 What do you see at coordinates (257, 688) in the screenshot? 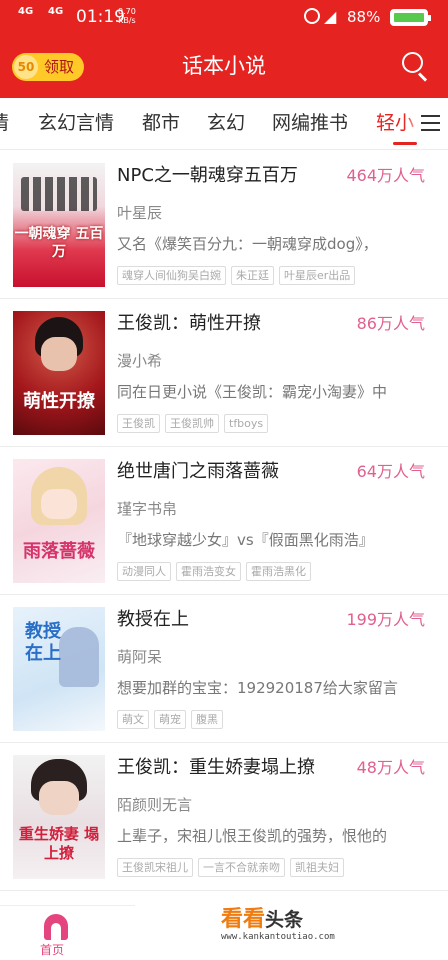
I see `book-description: 想要加群的宝宝：192920187给大家留言` at bounding box center [257, 688].